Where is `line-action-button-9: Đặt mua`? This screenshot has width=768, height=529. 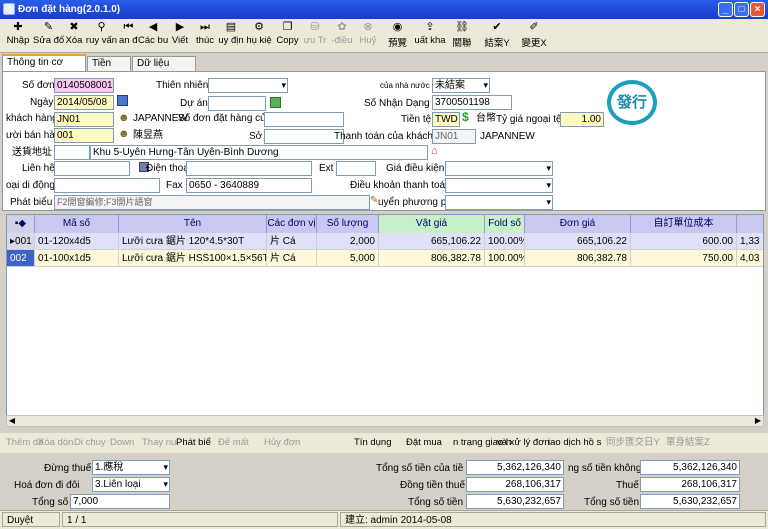 line-action-button-9: Đặt mua is located at coordinates (424, 443).